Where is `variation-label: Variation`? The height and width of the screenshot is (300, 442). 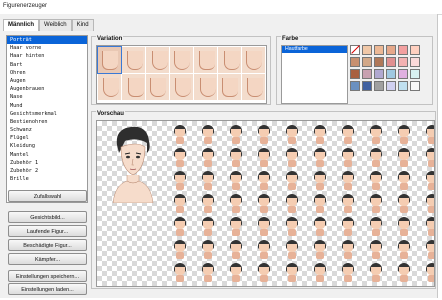 variation-label: Variation is located at coordinates (110, 39).